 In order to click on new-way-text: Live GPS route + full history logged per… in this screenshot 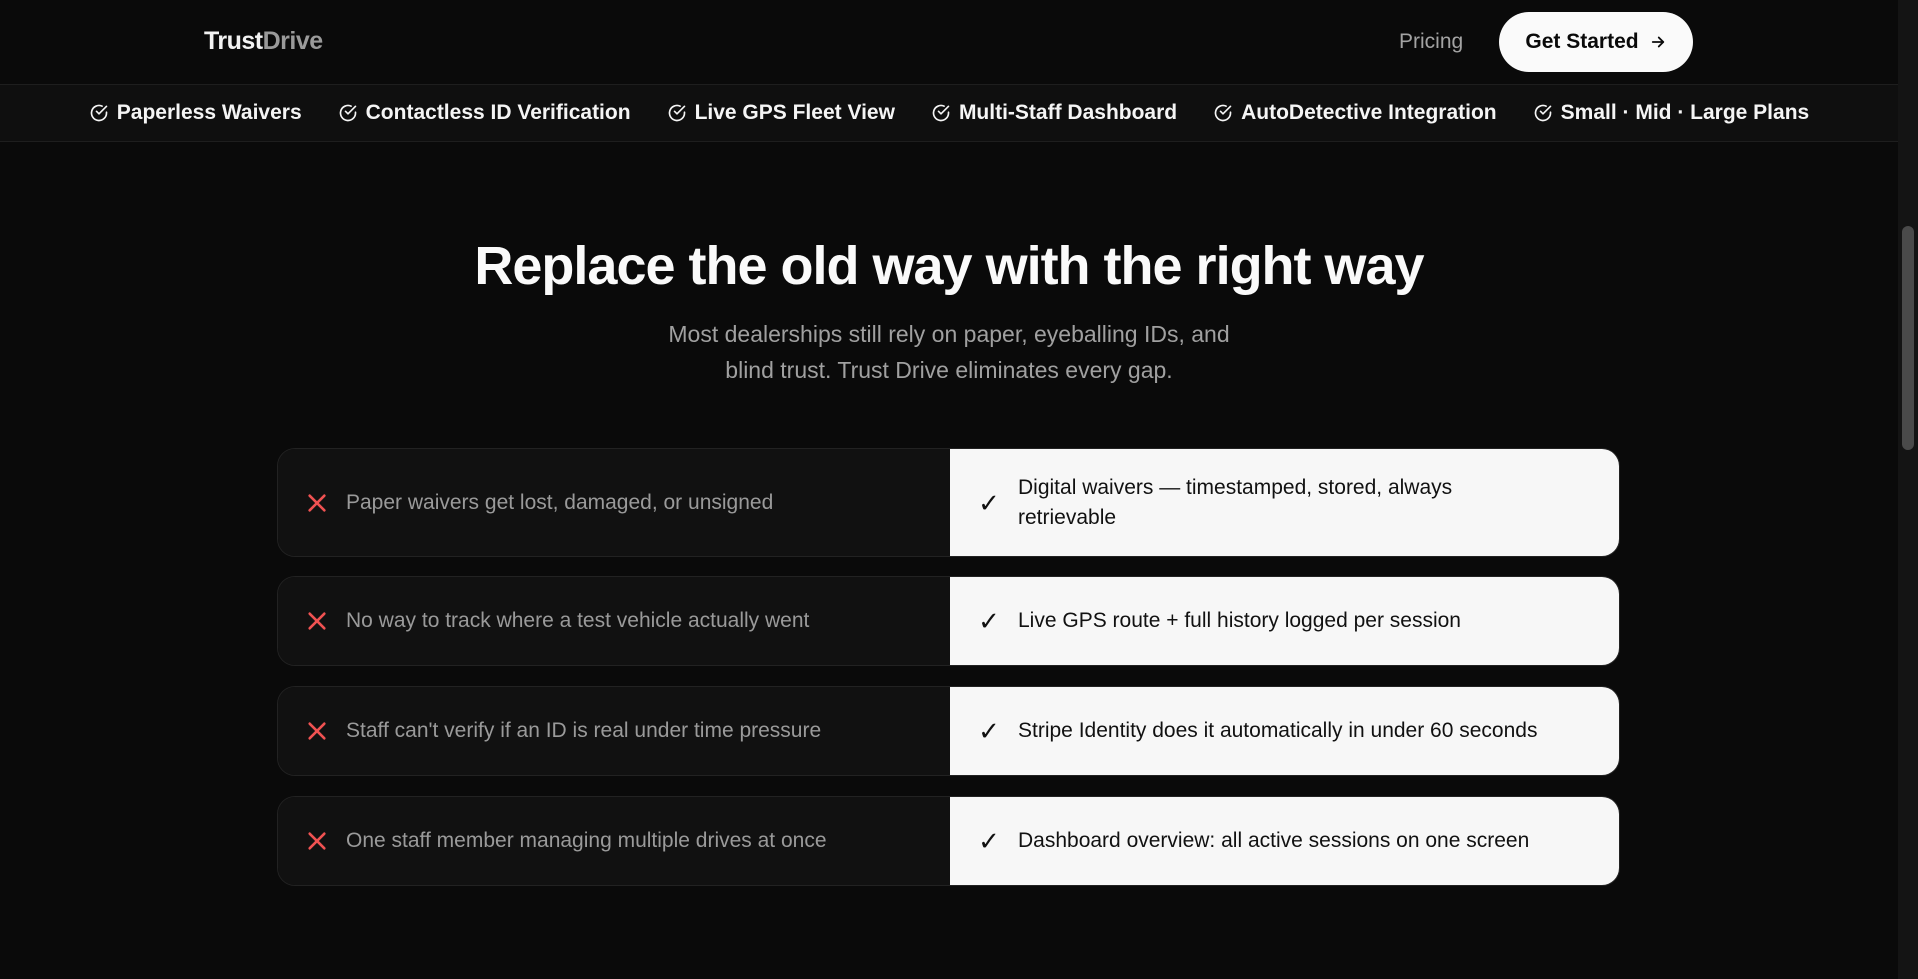, I will do `click(1239, 620)`.